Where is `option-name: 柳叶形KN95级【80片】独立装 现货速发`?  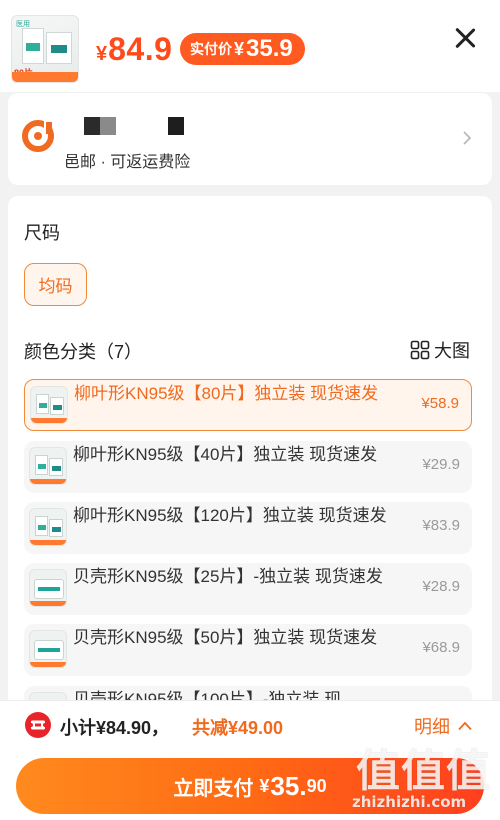
option-name: 柳叶形KN95级【80片】独立装 现货速发 is located at coordinates (226, 393).